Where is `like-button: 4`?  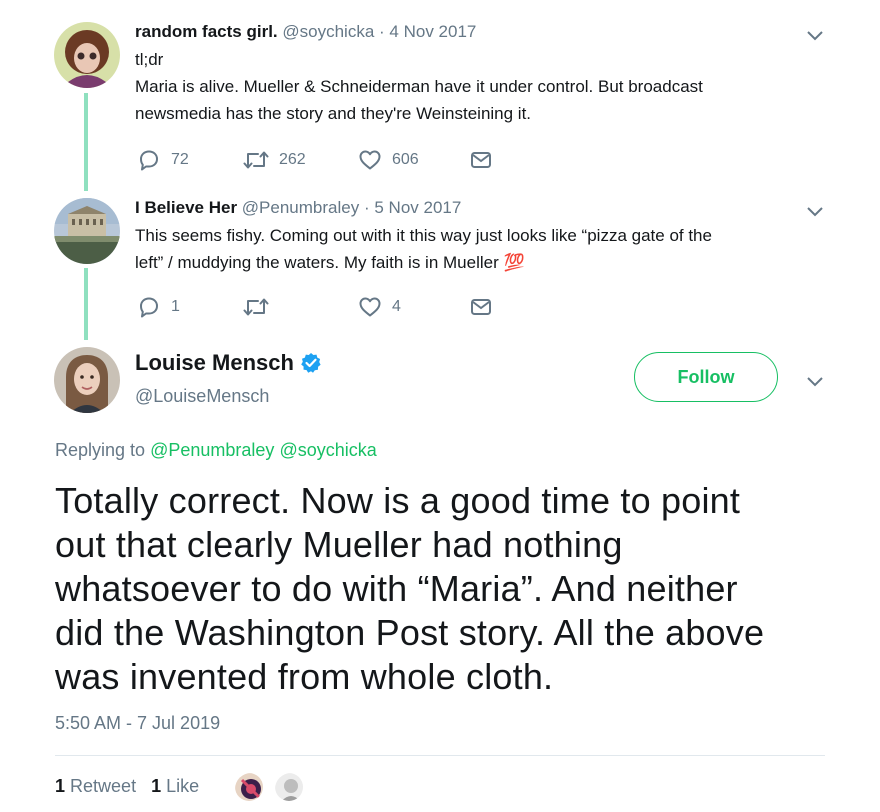
like-button: 4 is located at coordinates (379, 307).